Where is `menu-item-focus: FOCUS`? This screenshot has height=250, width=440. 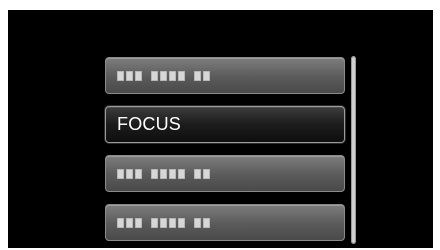 menu-item-focus: FOCUS is located at coordinates (225, 124).